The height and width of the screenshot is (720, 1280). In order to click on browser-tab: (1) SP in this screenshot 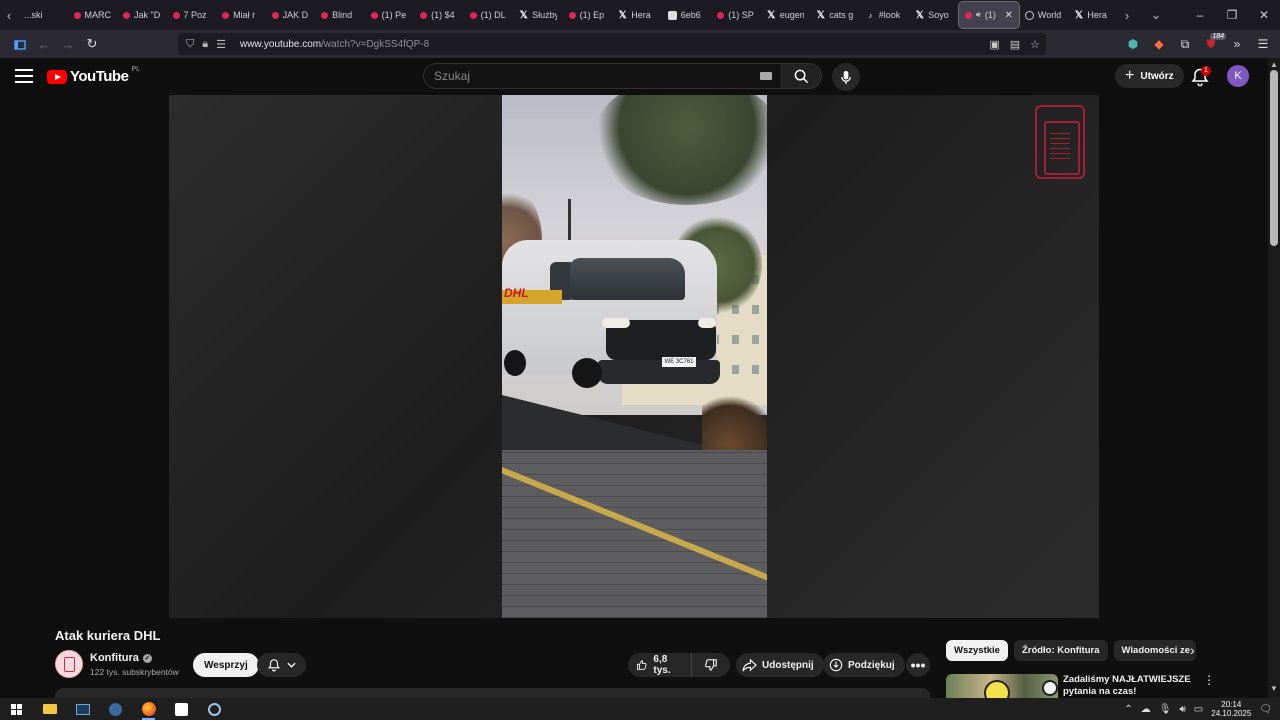, I will do `click(736, 15)`.